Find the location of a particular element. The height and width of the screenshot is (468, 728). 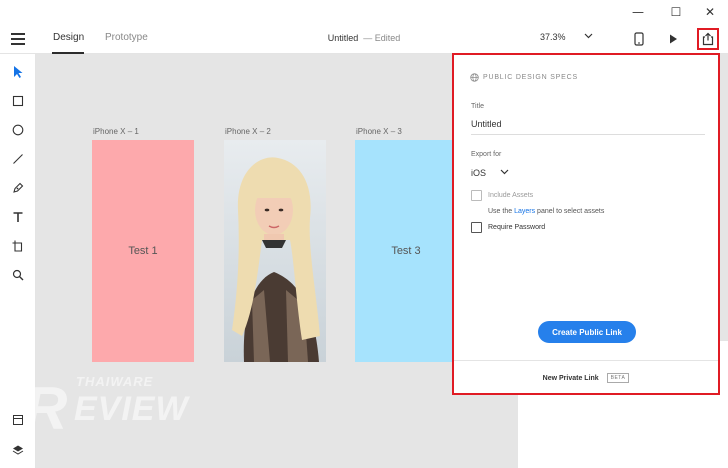

select-icon is located at coordinates (18, 72).